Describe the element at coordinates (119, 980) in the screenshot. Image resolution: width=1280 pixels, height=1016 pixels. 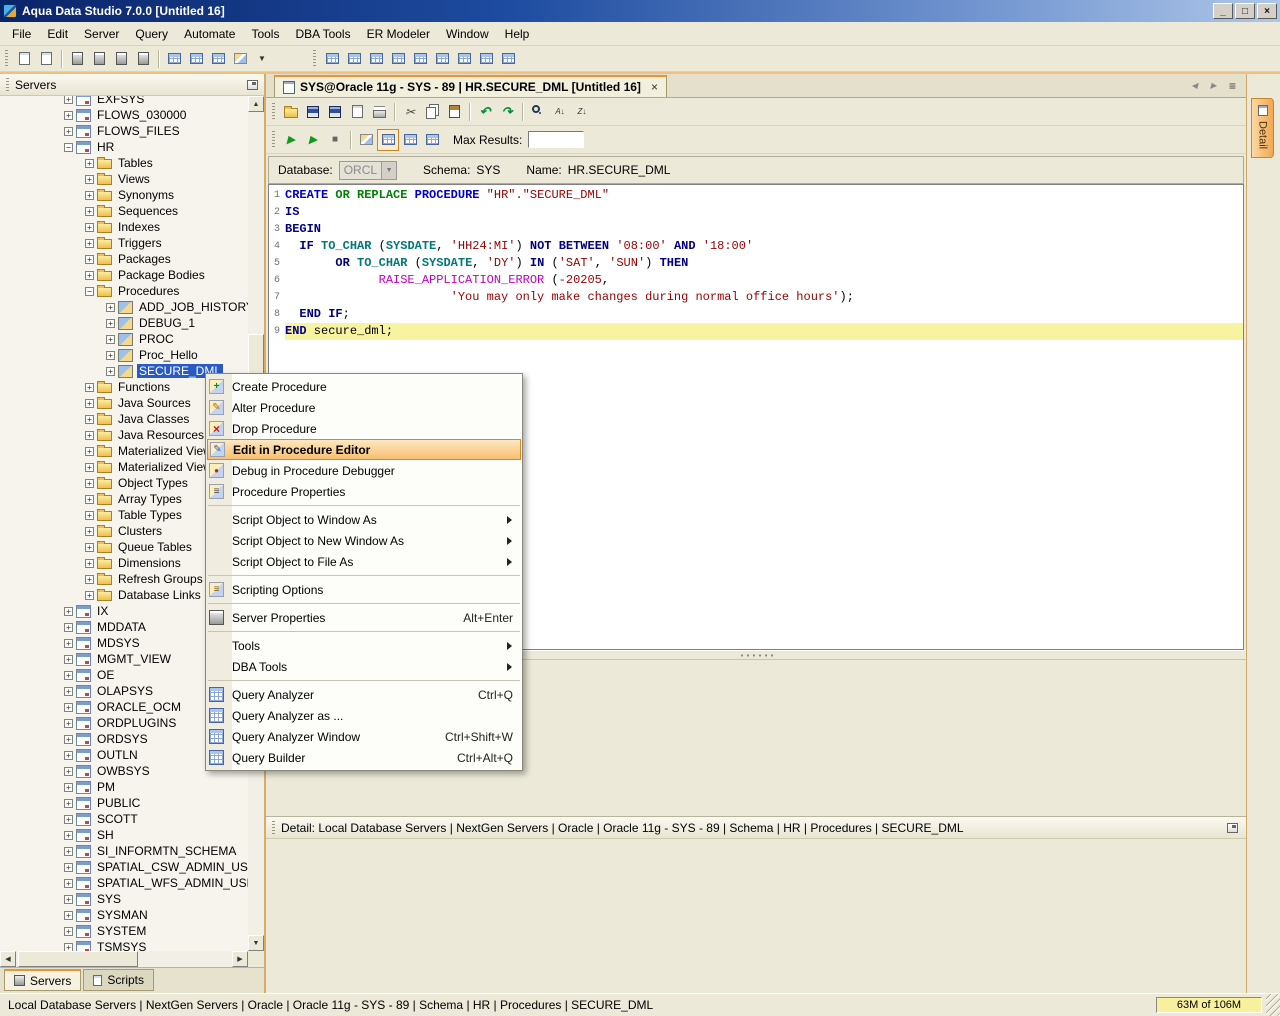
I see `scripts-tab: Scripts` at that location.